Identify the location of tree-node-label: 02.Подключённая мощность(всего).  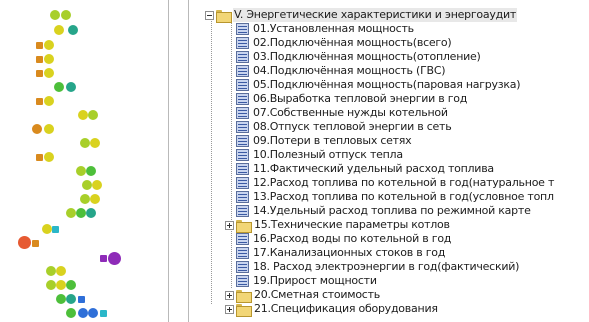
(352, 42).